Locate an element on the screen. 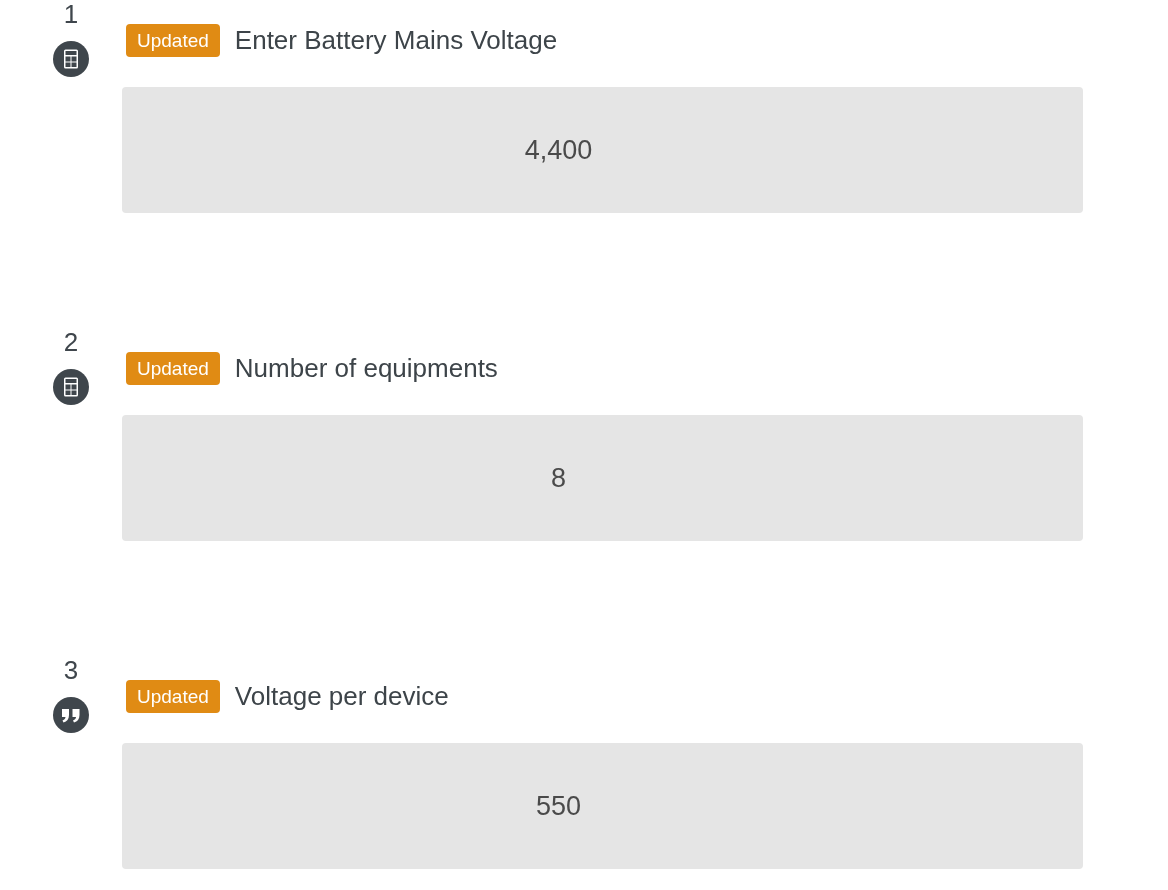  step-title: Number of equipments is located at coordinates (366, 368).